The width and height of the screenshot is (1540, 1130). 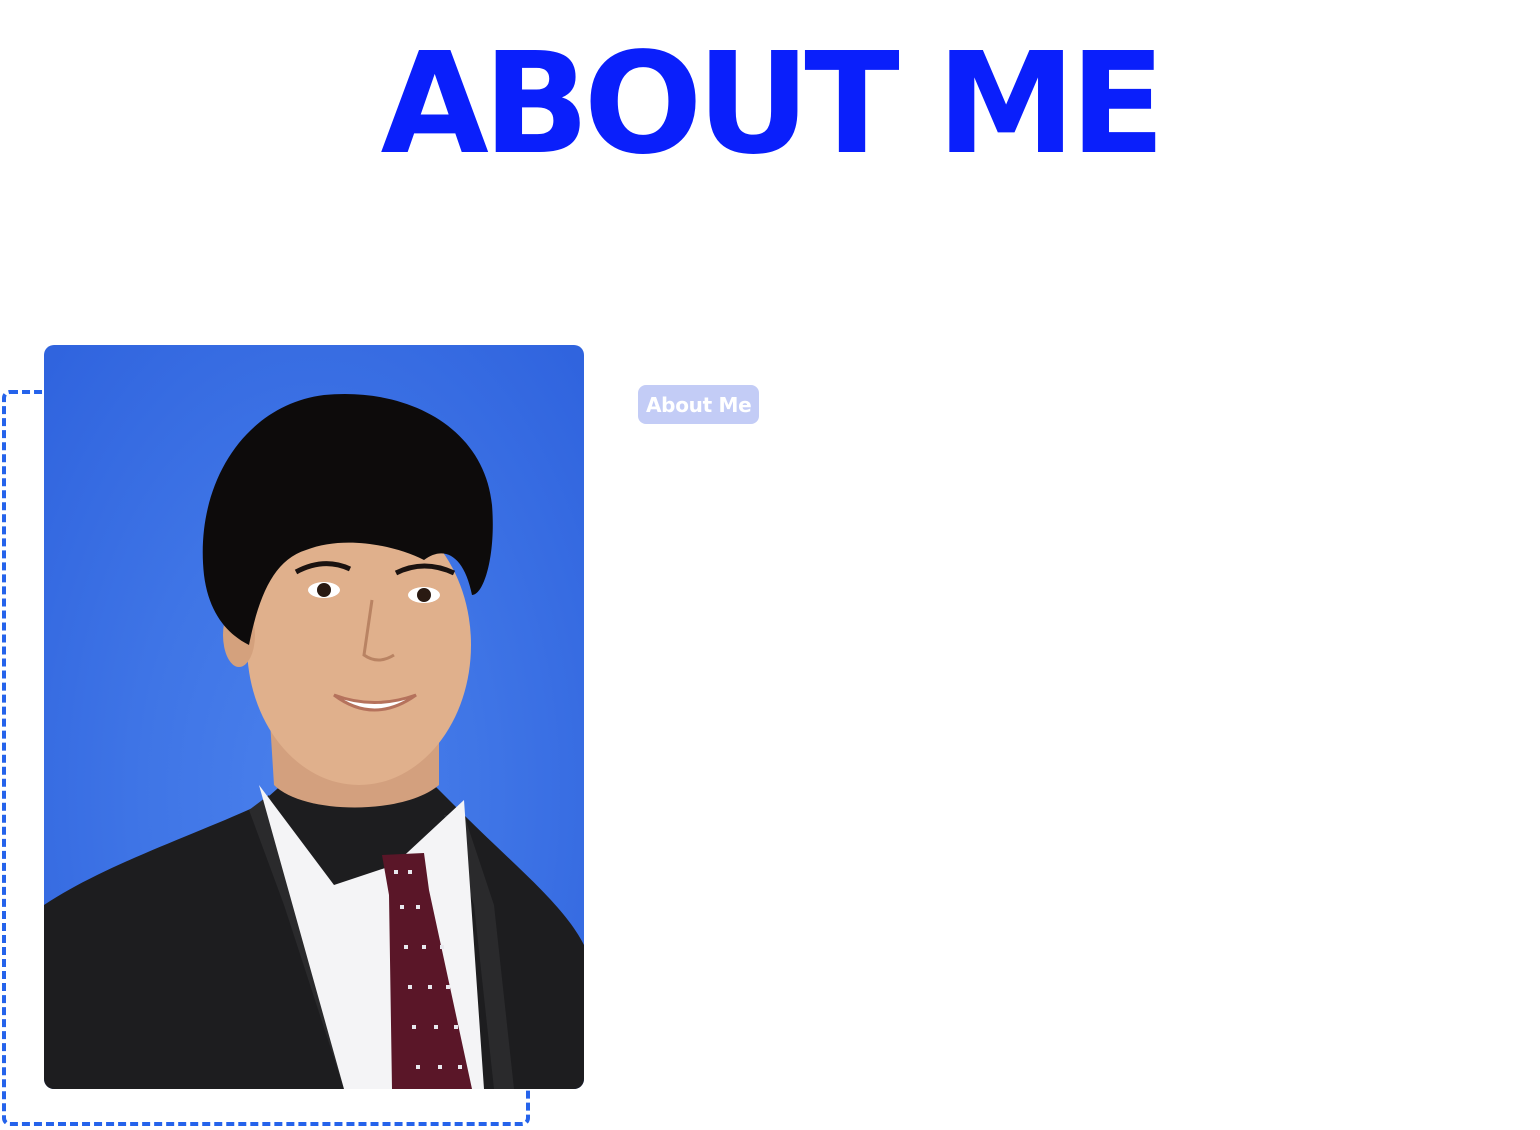 I want to click on page-title: ABOUT ME, so click(x=773, y=104).